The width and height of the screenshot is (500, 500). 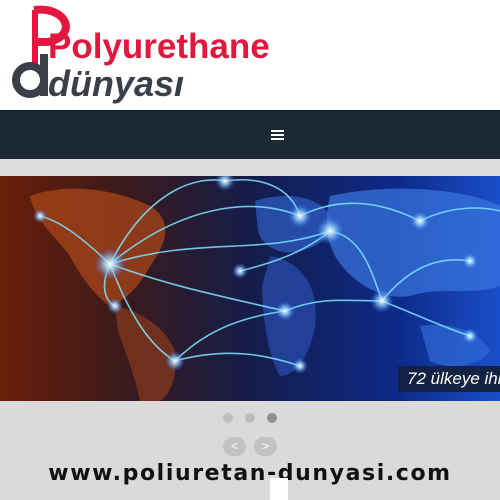 I want to click on logo-graphic: Polyurethane dünyası, so click(x=141, y=54).